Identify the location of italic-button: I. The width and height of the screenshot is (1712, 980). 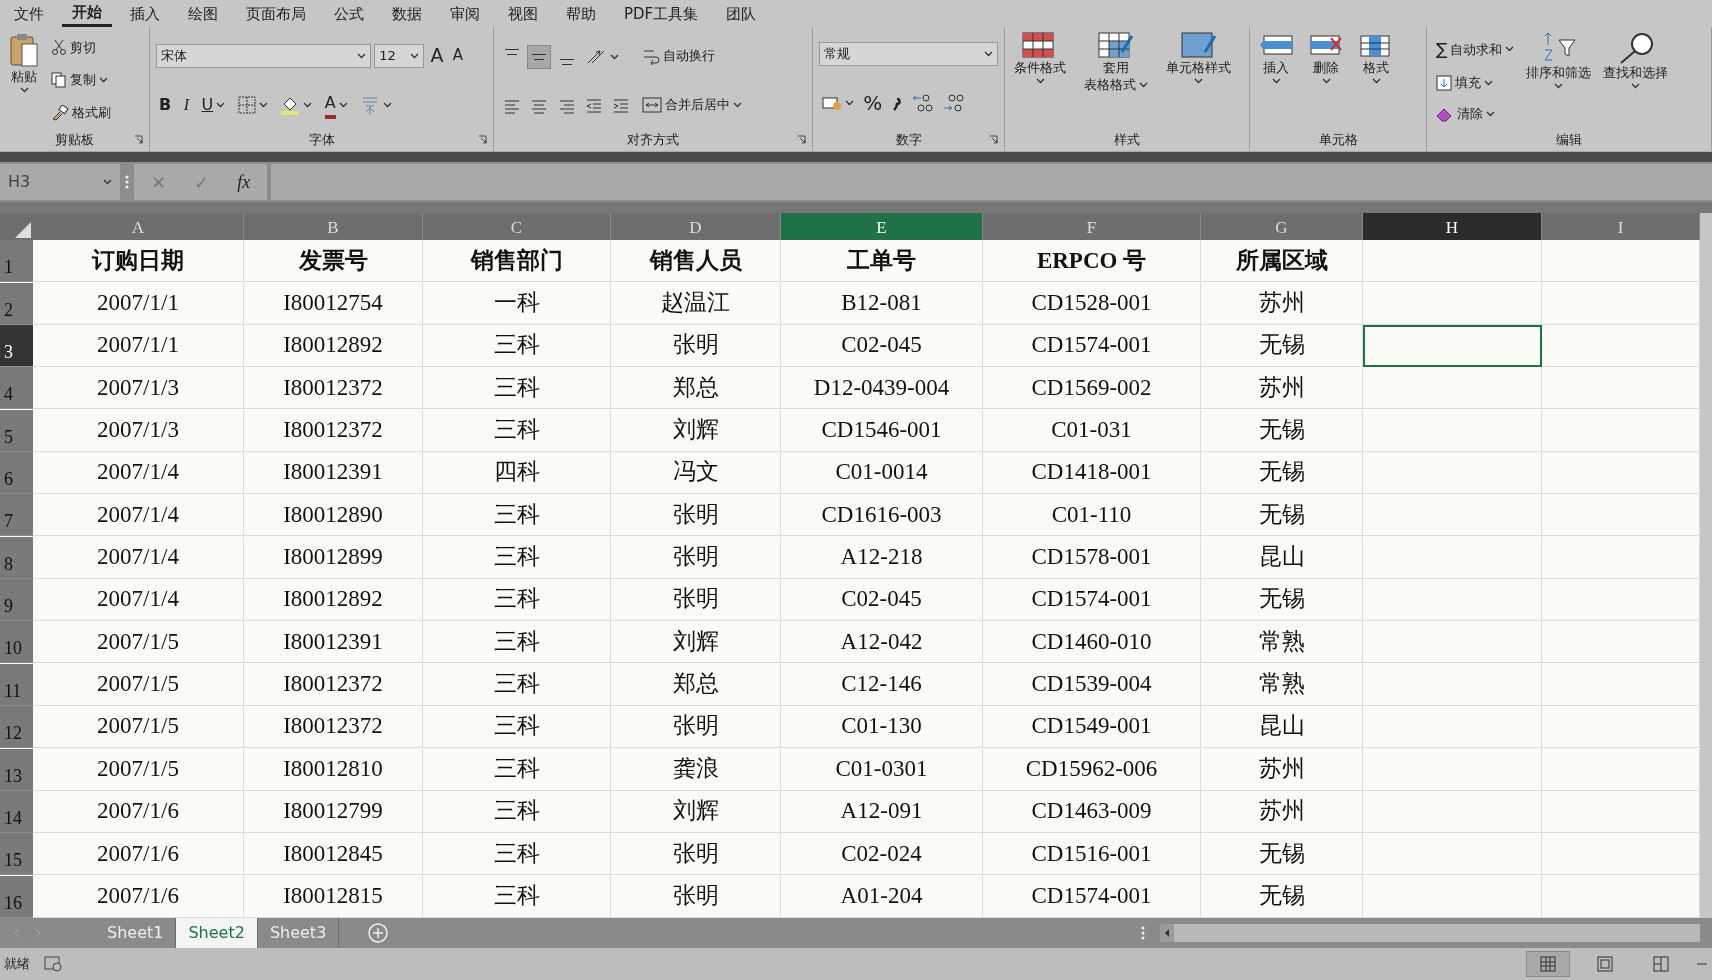
(186, 104).